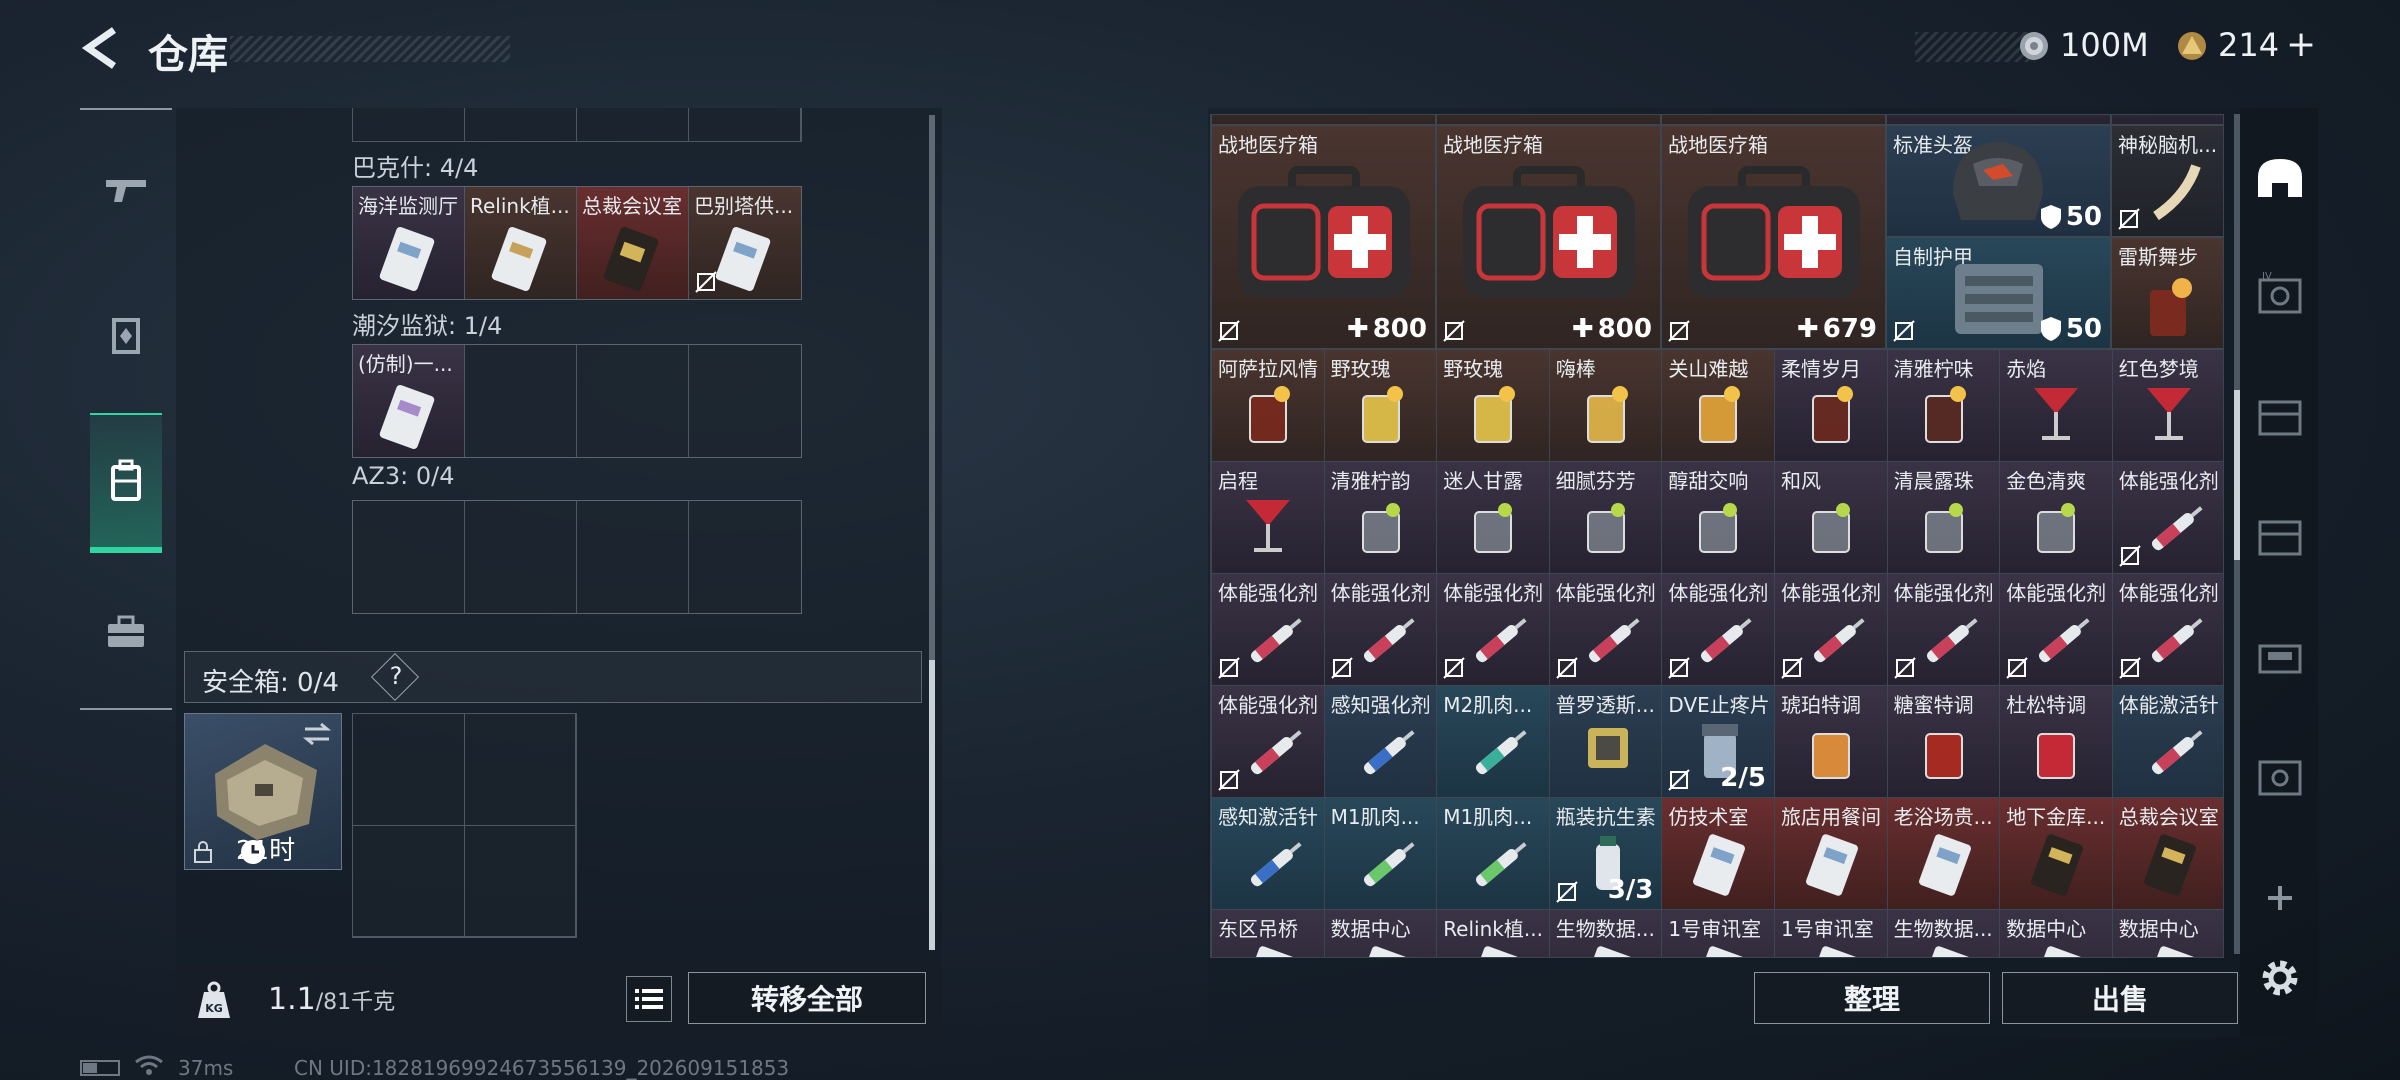  I want to click on list-view-button, so click(649, 999).